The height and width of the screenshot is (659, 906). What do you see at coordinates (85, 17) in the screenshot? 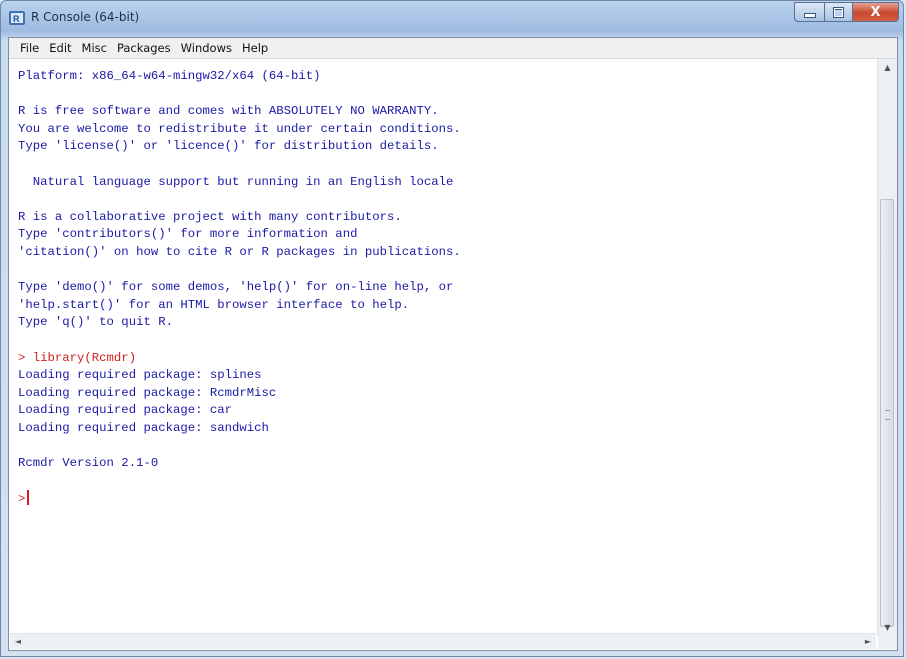
I see `window-title: R Console (64-bit)` at bounding box center [85, 17].